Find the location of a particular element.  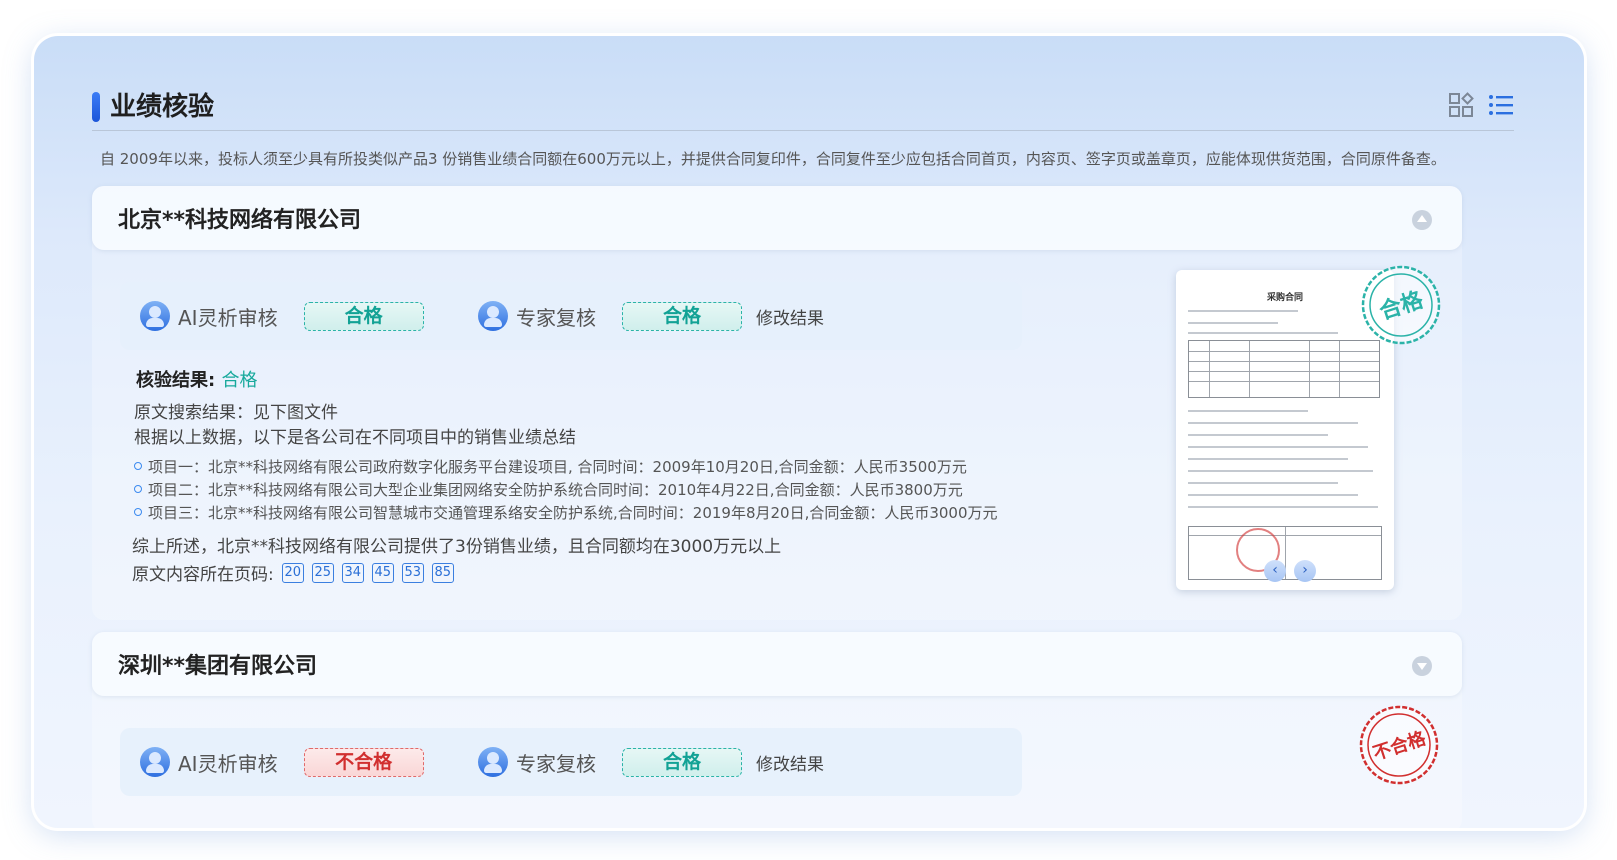

page-link: 20 is located at coordinates (292, 572).